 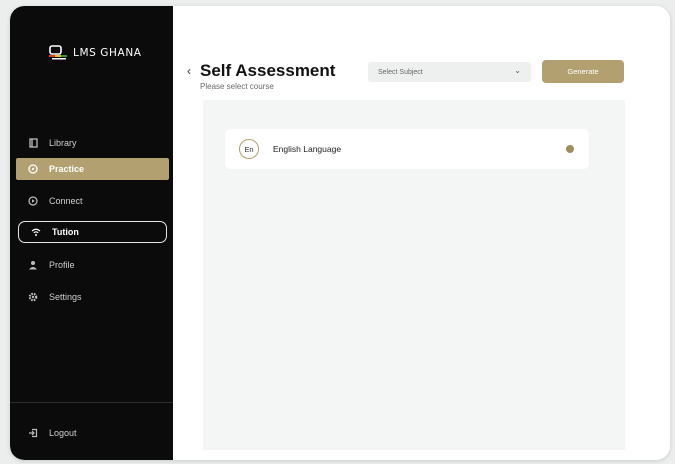 What do you see at coordinates (66, 201) in the screenshot?
I see `sidebar-item-label: Connect` at bounding box center [66, 201].